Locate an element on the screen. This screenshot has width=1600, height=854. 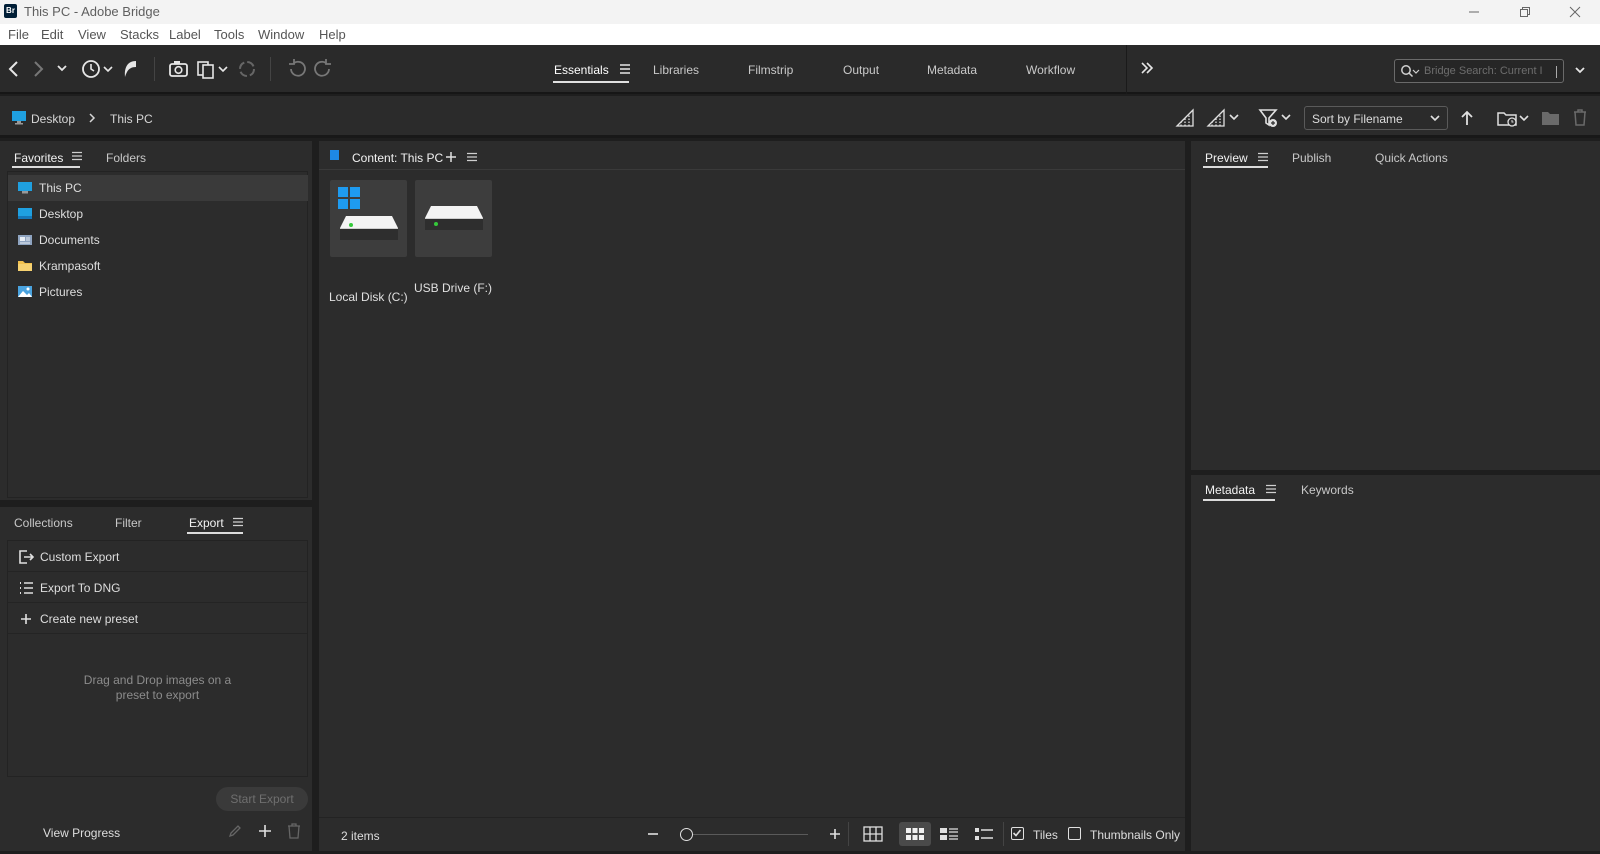
new-folder-button is located at coordinates (1551, 118).